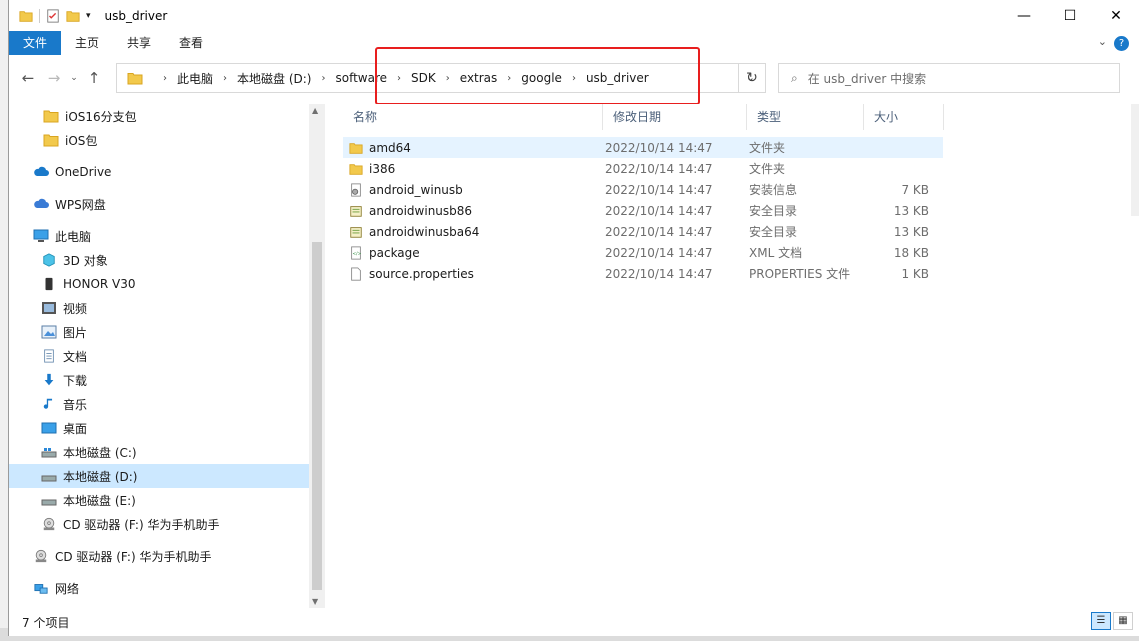  I want to click on breadcrumb-item: 此电脑, so click(195, 78).